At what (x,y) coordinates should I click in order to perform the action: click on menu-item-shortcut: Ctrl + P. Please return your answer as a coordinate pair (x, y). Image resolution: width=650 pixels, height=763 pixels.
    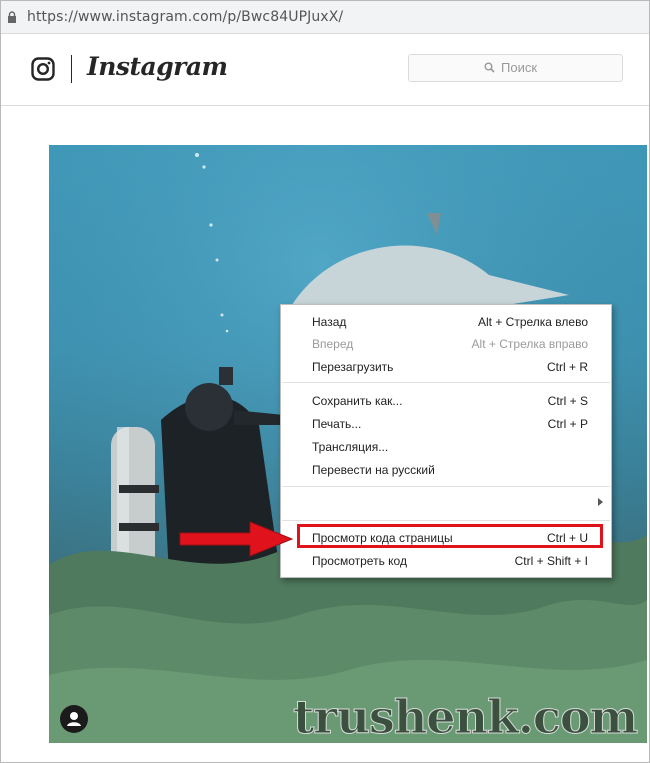
    Looking at the image, I should click on (567, 424).